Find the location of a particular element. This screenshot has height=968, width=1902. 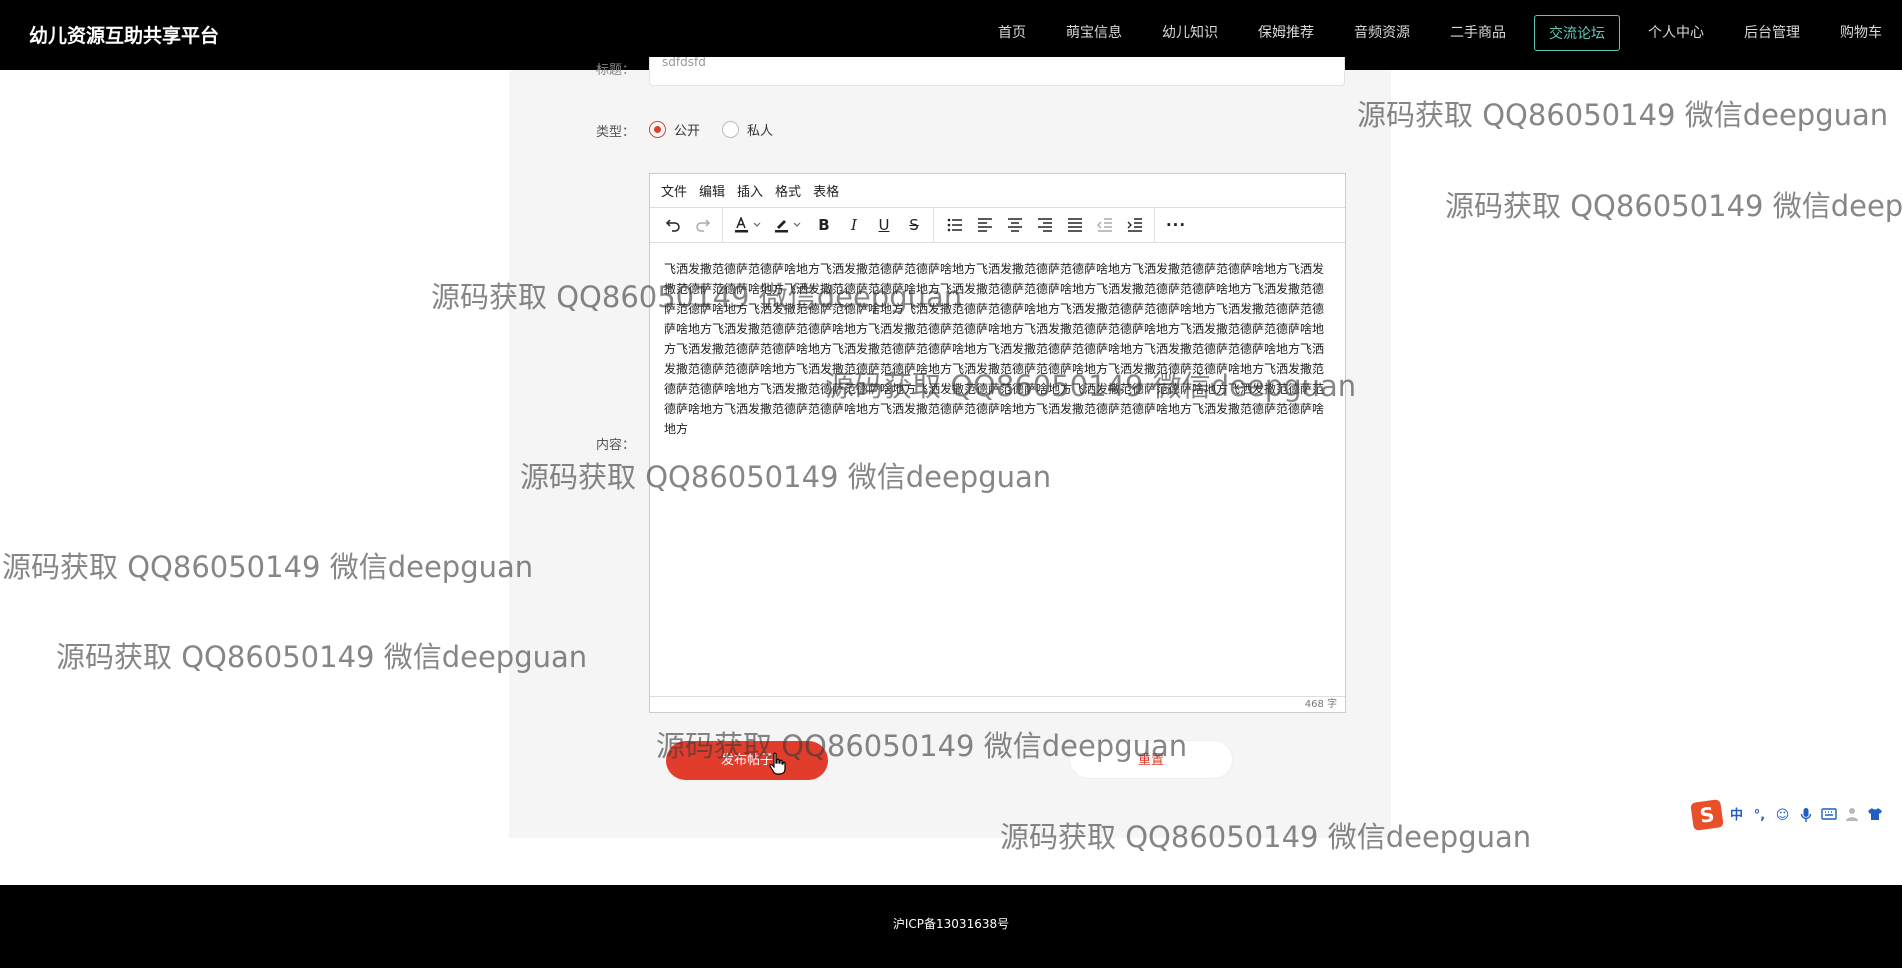

menu-file: 文件 is located at coordinates (674, 190).